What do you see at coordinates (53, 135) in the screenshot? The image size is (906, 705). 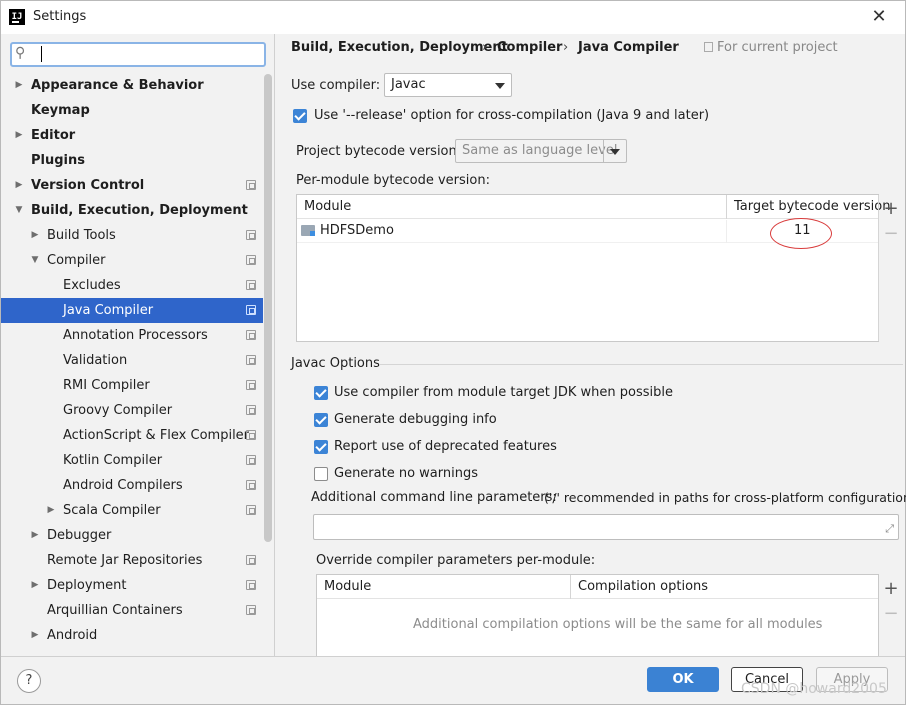 I see `sidebar-item-label: Editor` at bounding box center [53, 135].